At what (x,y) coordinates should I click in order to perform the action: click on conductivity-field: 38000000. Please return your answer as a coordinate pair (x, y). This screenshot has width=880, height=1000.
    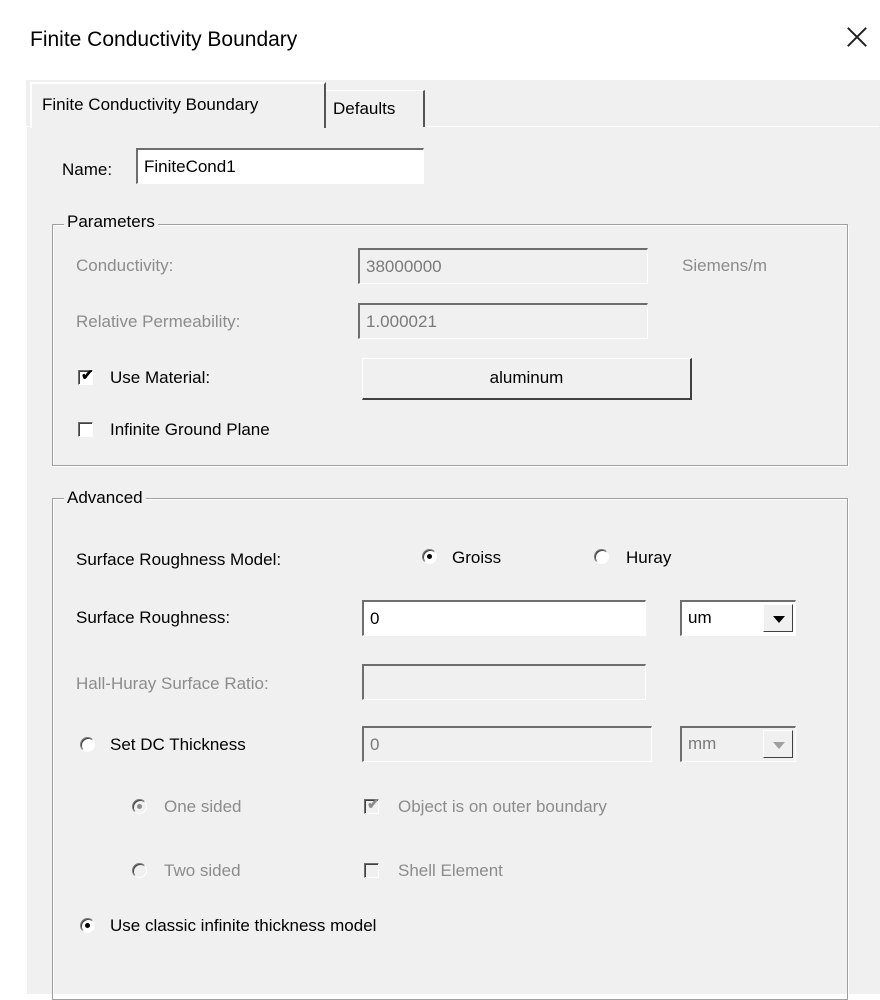
    Looking at the image, I should click on (503, 266).